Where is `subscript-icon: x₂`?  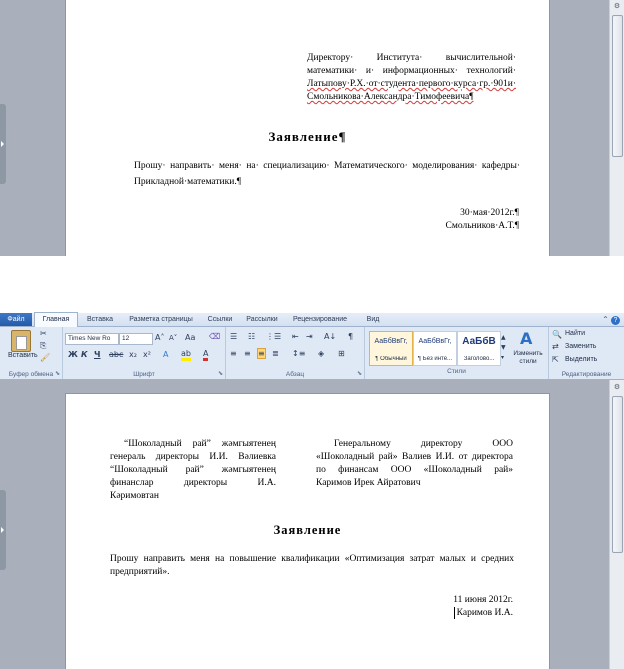
subscript-icon: x₂ is located at coordinates (133, 354).